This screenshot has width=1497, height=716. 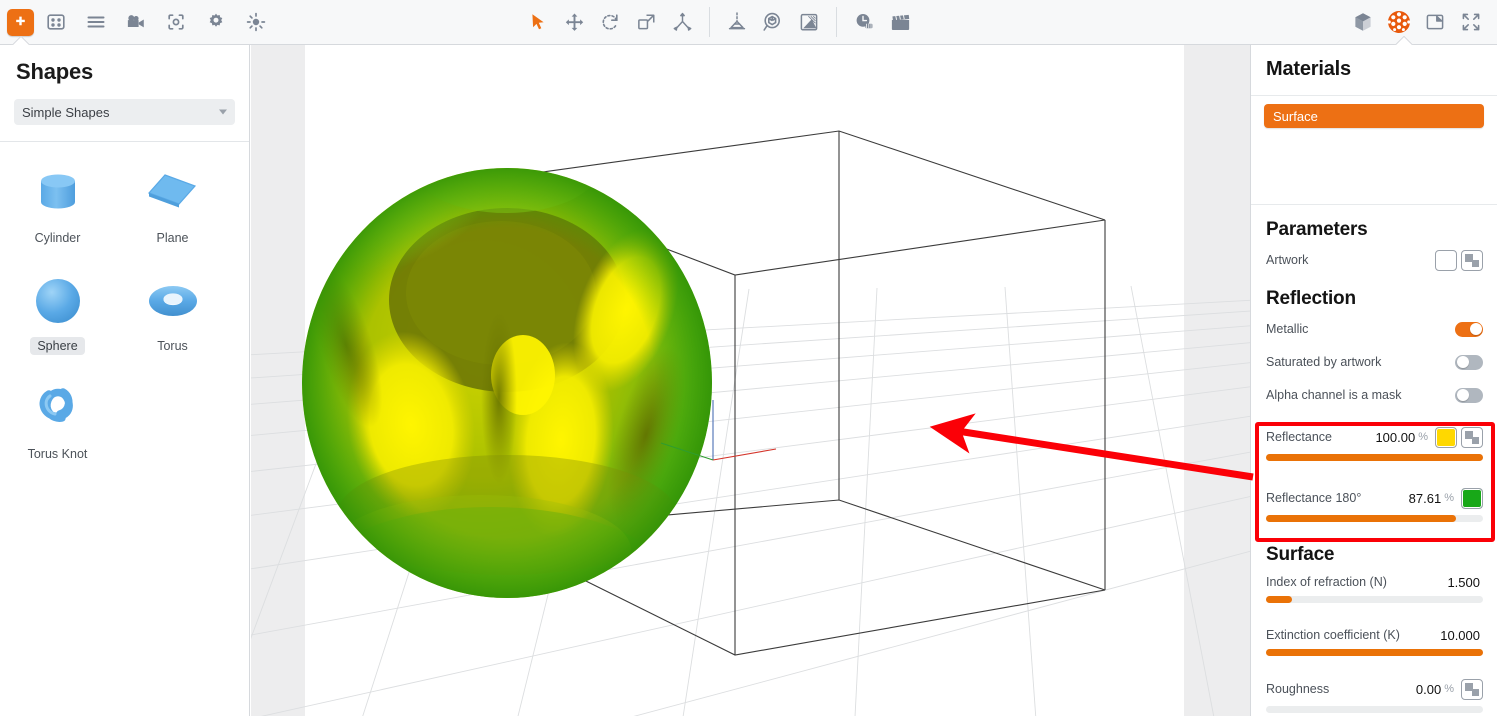 What do you see at coordinates (1425, 498) in the screenshot?
I see `reflectance-180-value: 87.61` at bounding box center [1425, 498].